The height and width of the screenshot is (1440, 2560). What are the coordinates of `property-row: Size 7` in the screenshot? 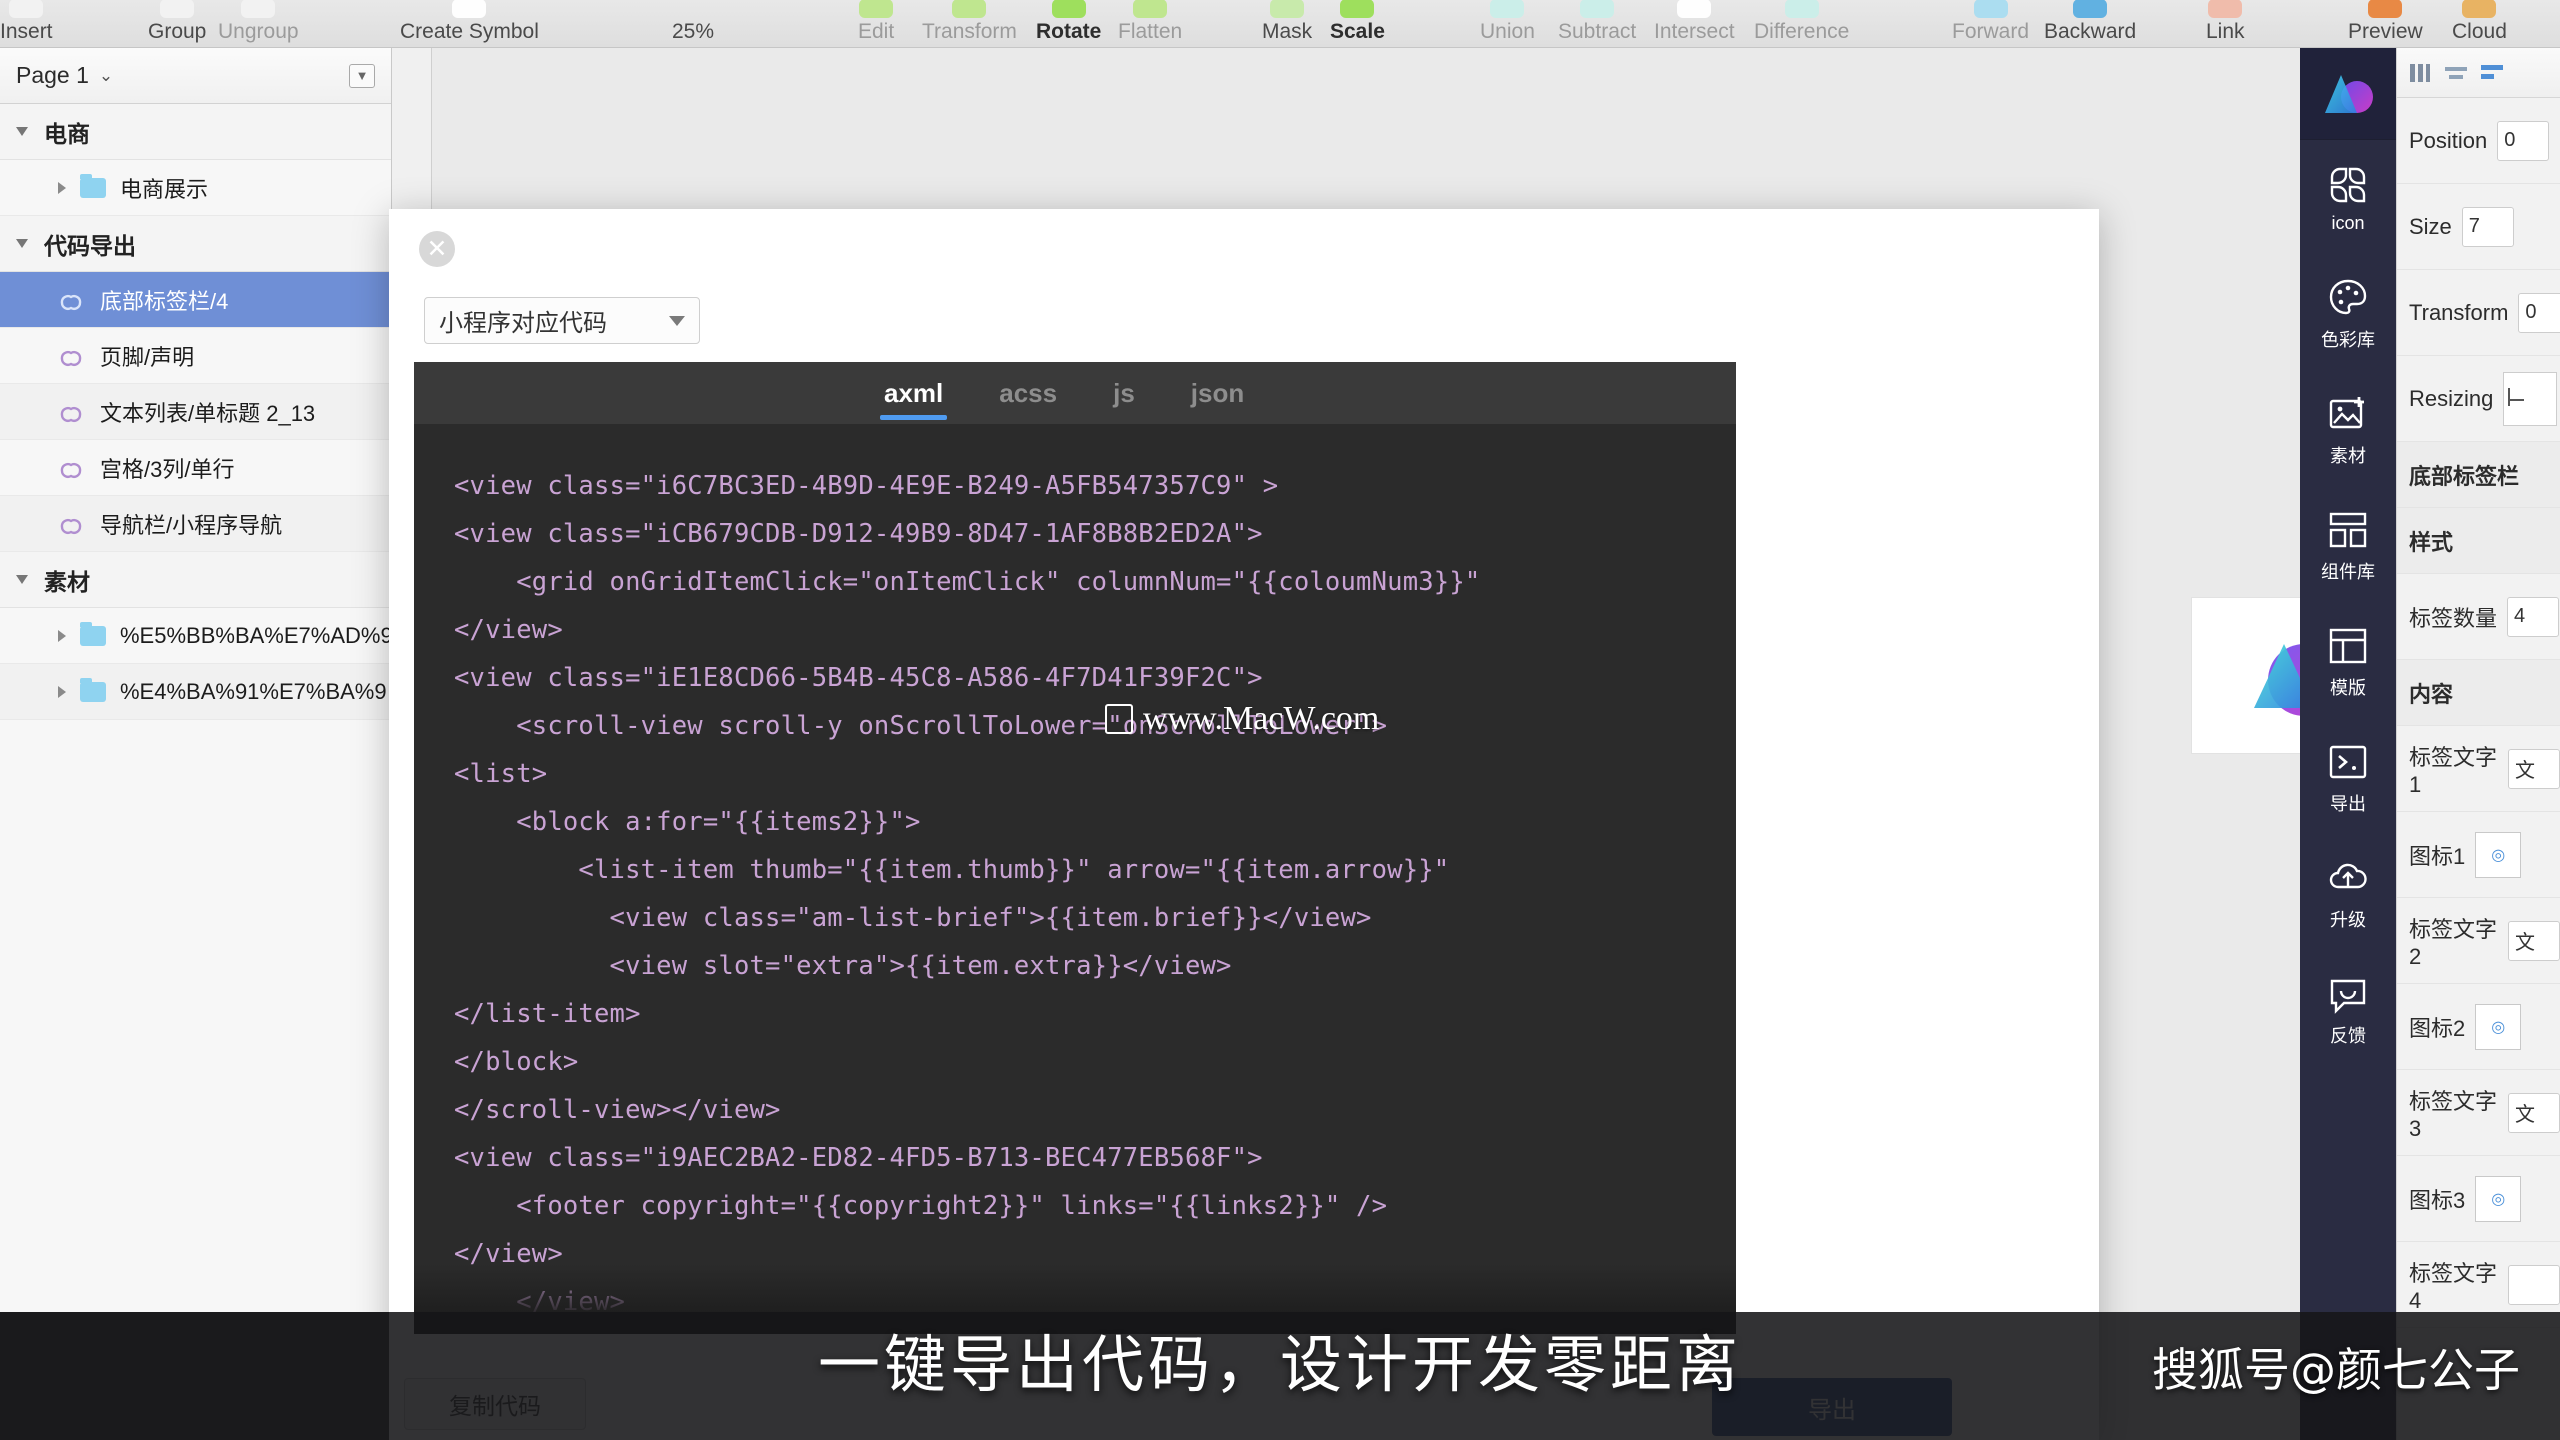 It's located at (2478, 227).